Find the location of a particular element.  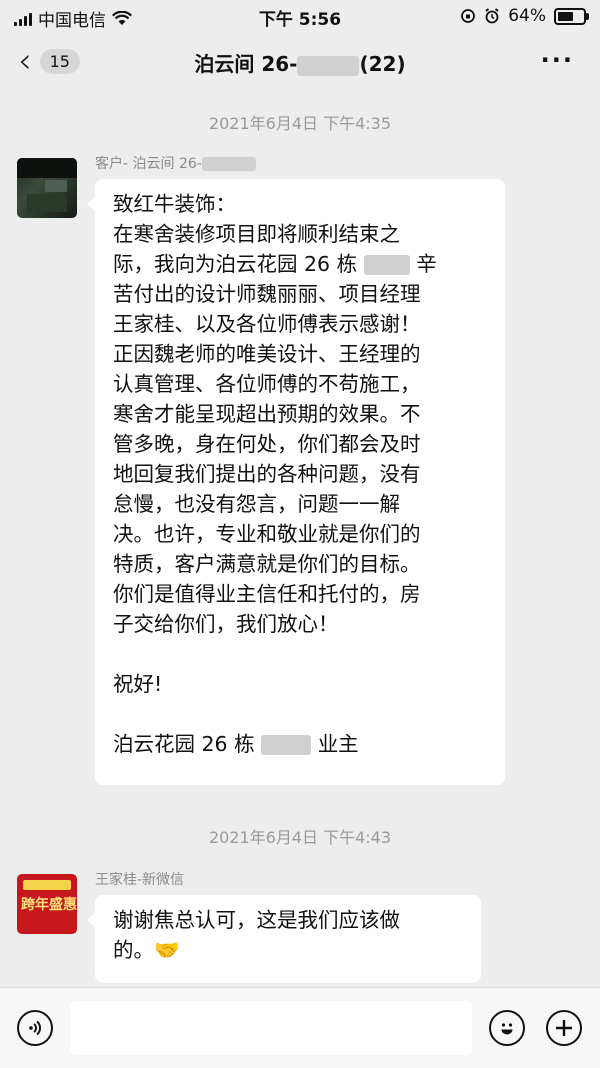

message-timestamp: 2021年6月4日 下午4:35 is located at coordinates (300, 123).